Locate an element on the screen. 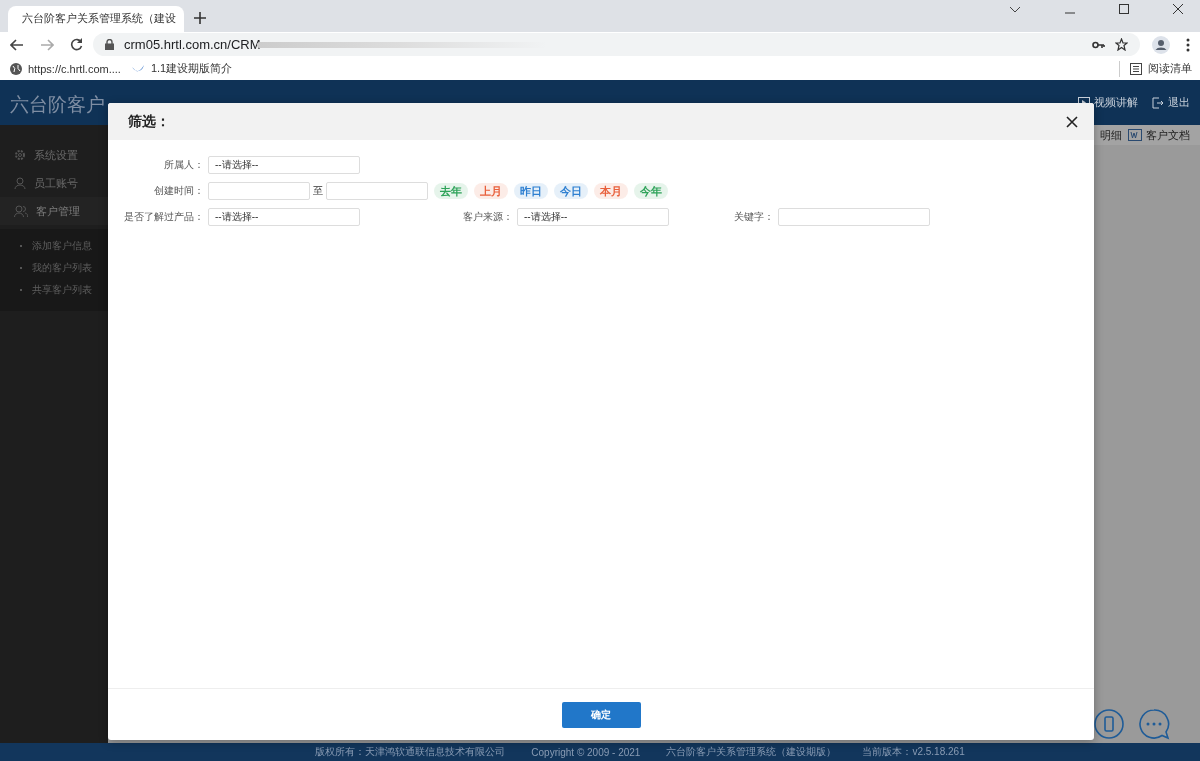 The image size is (1200, 761). reading-list-button: 阅读清单 is located at coordinates (1161, 68).